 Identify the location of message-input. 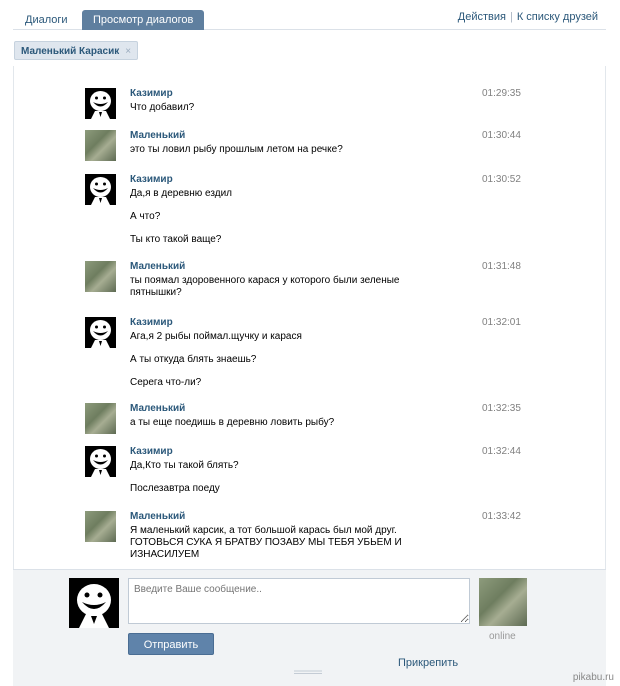
(299, 601).